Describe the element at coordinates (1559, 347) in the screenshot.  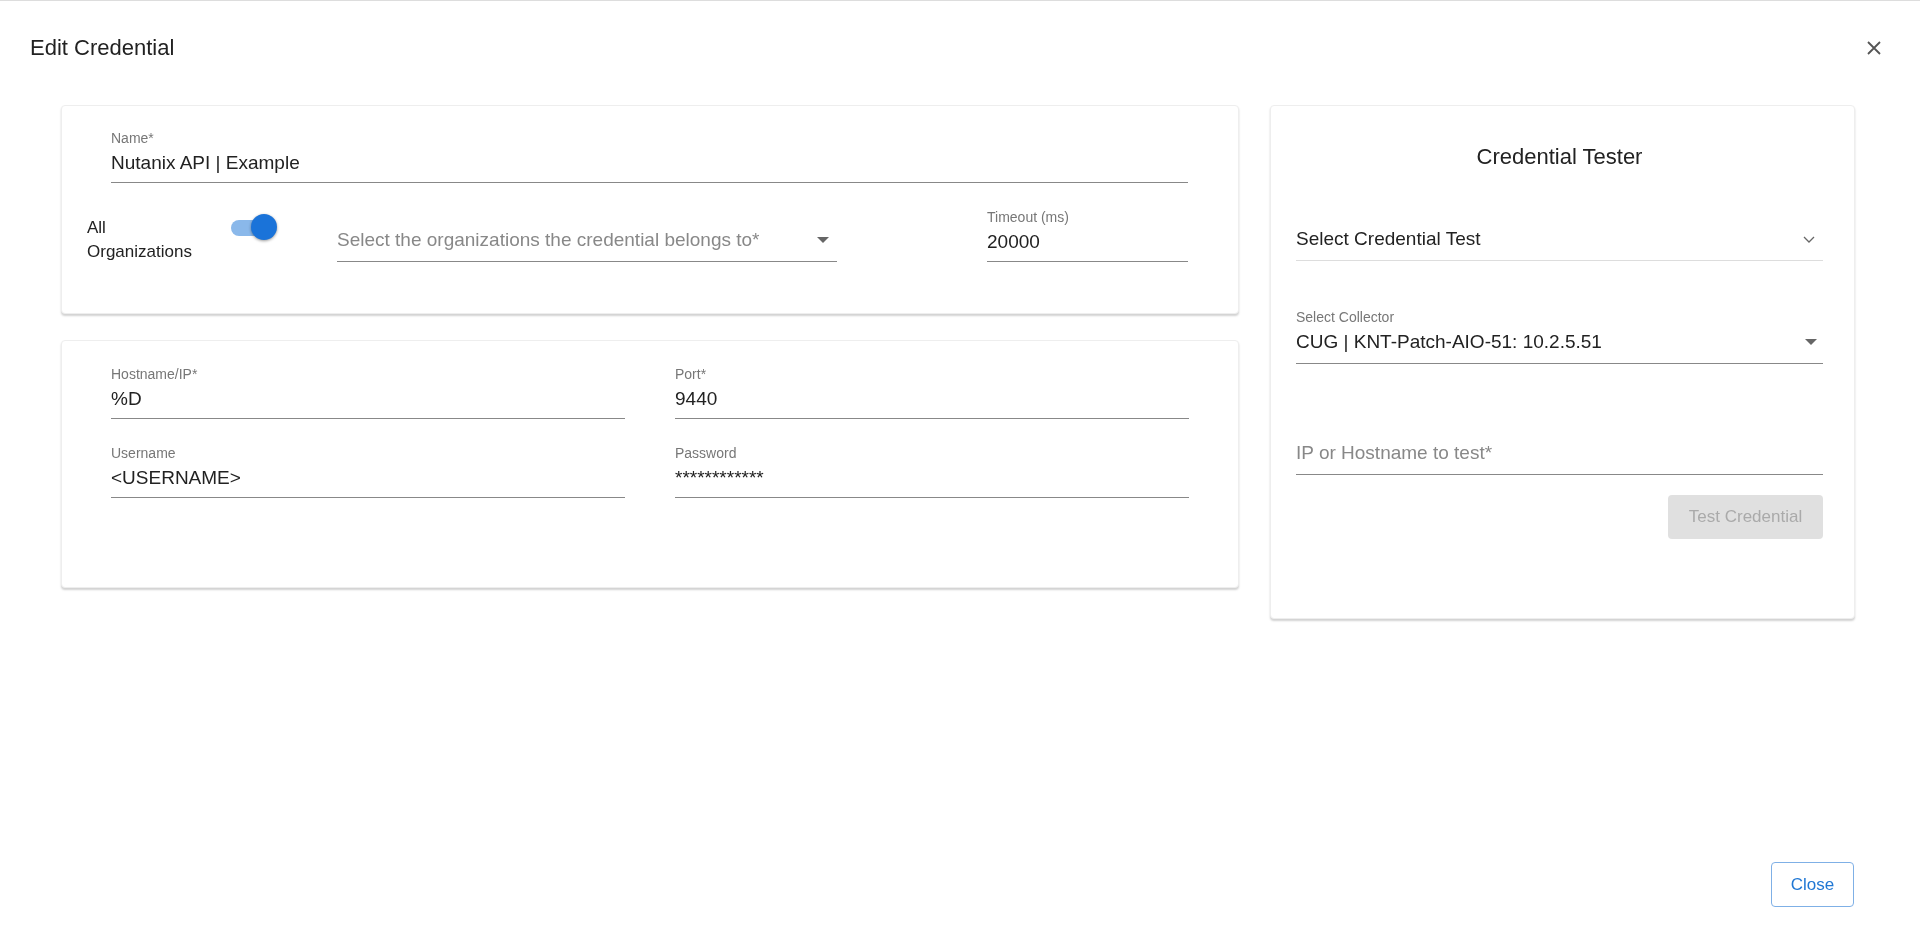
I see `collector-select: CUG | KNT-Patch-AIO-51: 10.2.5.51` at that location.